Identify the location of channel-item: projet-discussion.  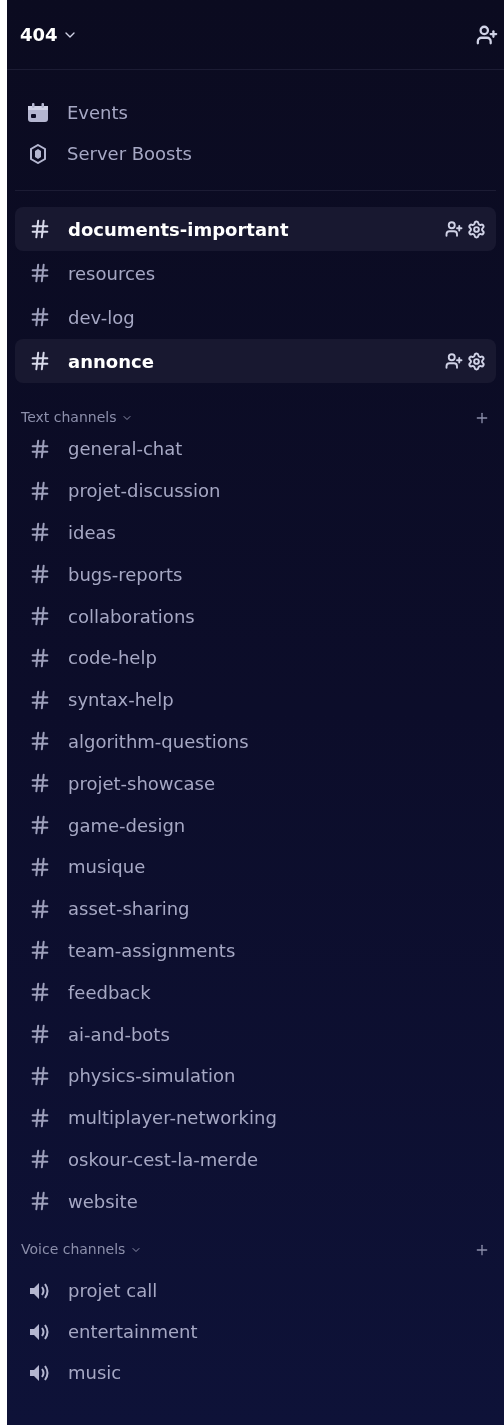
(255, 490).